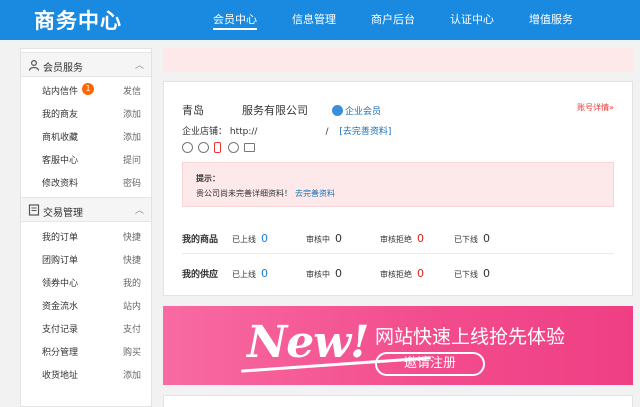 This screenshot has height=407, width=640. Describe the element at coordinates (86, 305) in the screenshot. I see `sidebar-item-fund-flow: 资金流水 站内` at that location.